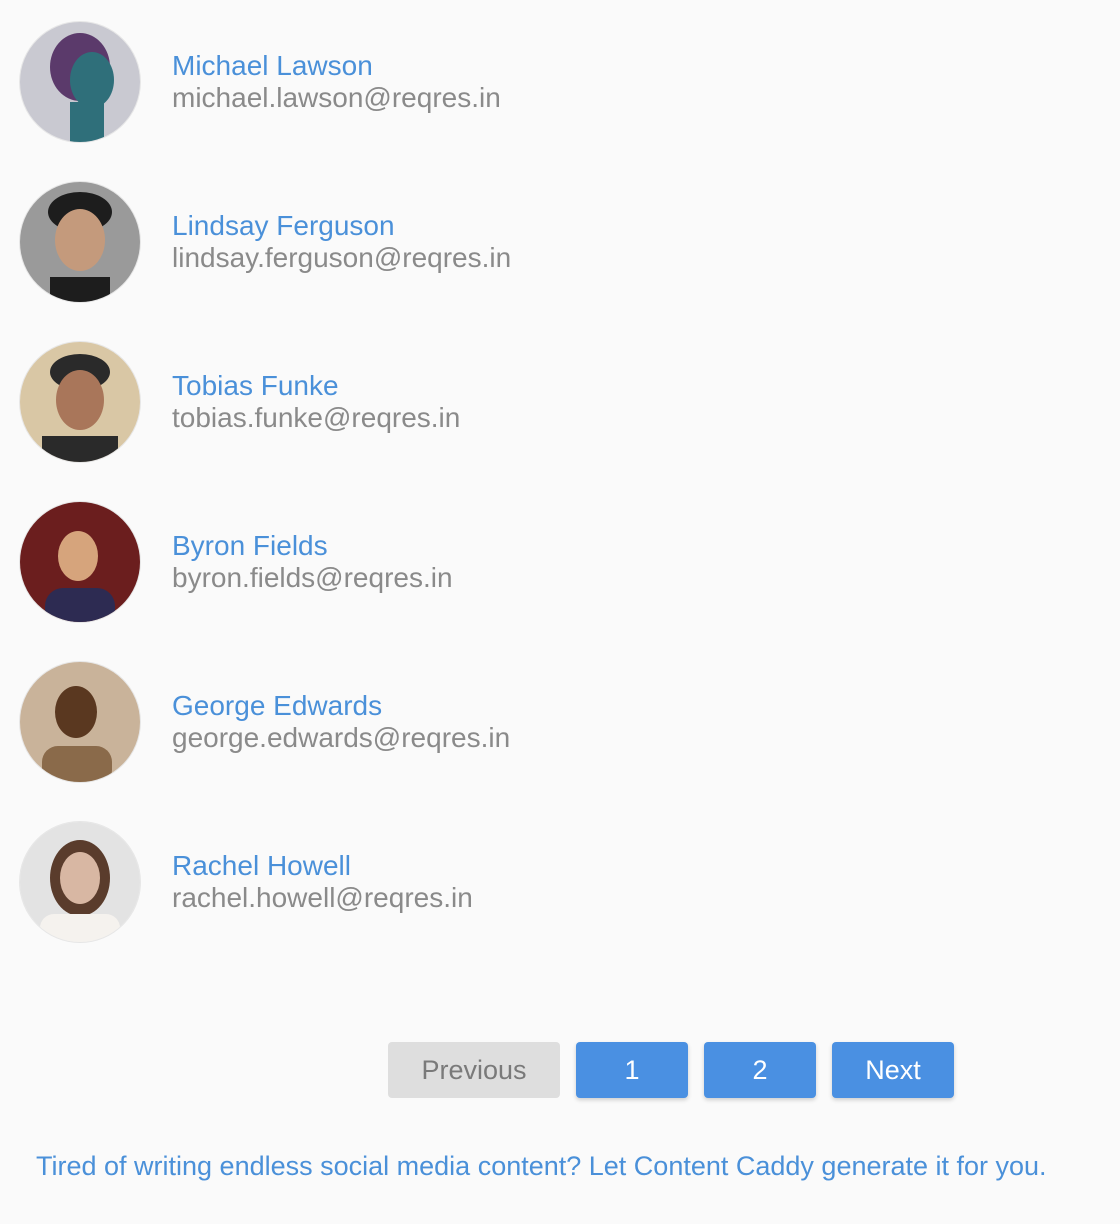 The height and width of the screenshot is (1224, 1120). Describe the element at coordinates (560, 422) in the screenshot. I see `list-item: Tobias Funke tobias.funke@reqres.in` at that location.